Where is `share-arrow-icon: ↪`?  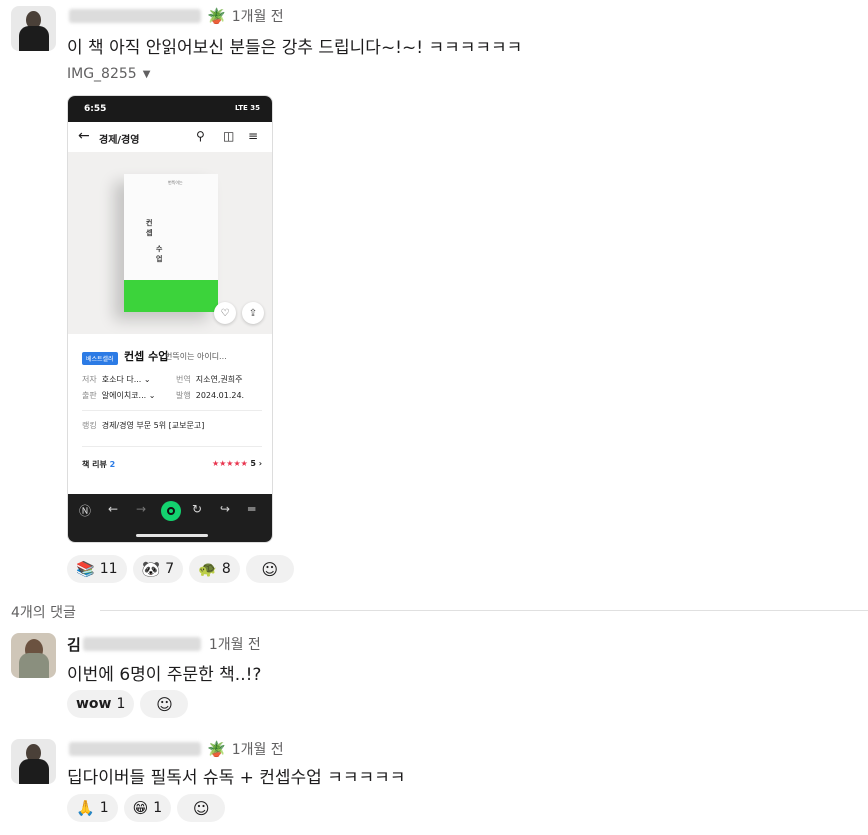 share-arrow-icon: ↪ is located at coordinates (225, 509).